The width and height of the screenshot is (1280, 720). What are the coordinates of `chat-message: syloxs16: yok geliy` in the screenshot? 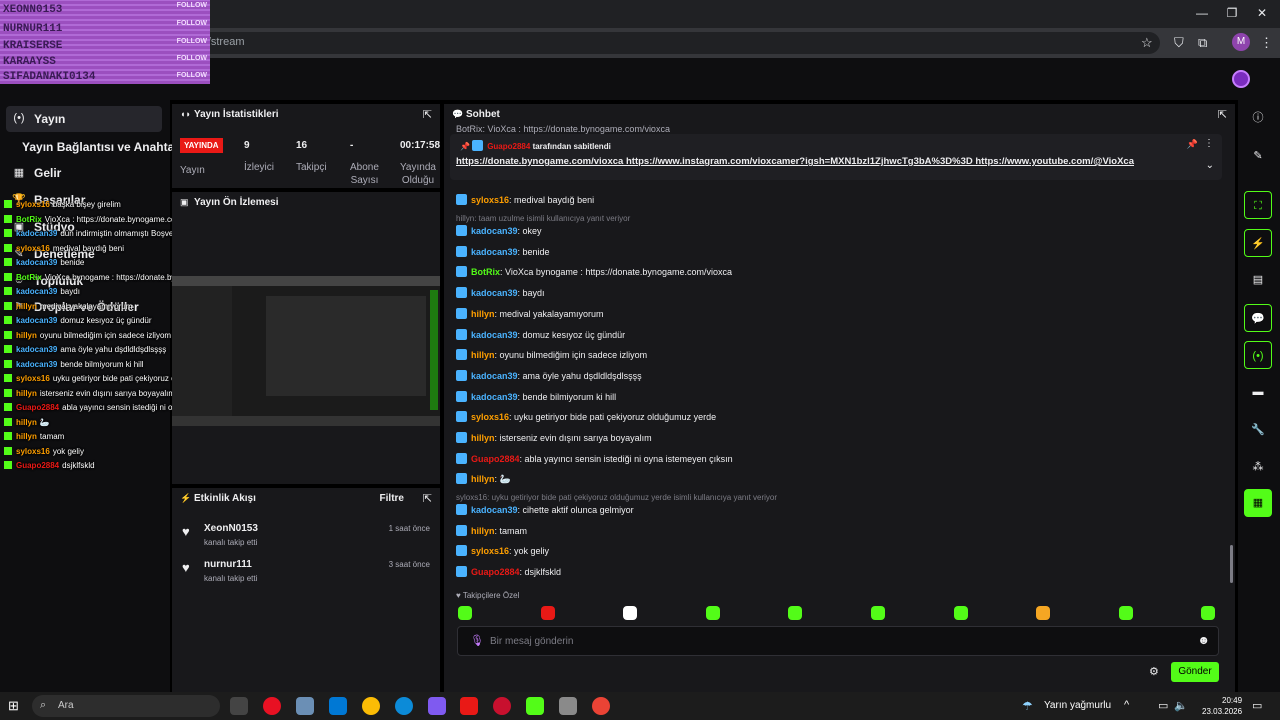 It's located at (502, 552).